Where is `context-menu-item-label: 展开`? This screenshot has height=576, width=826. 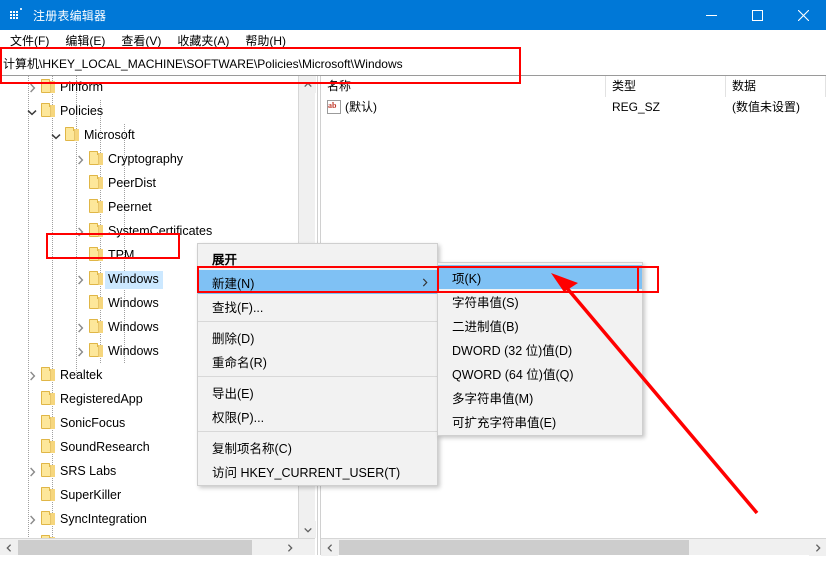 context-menu-item-label: 展开 is located at coordinates (225, 259).